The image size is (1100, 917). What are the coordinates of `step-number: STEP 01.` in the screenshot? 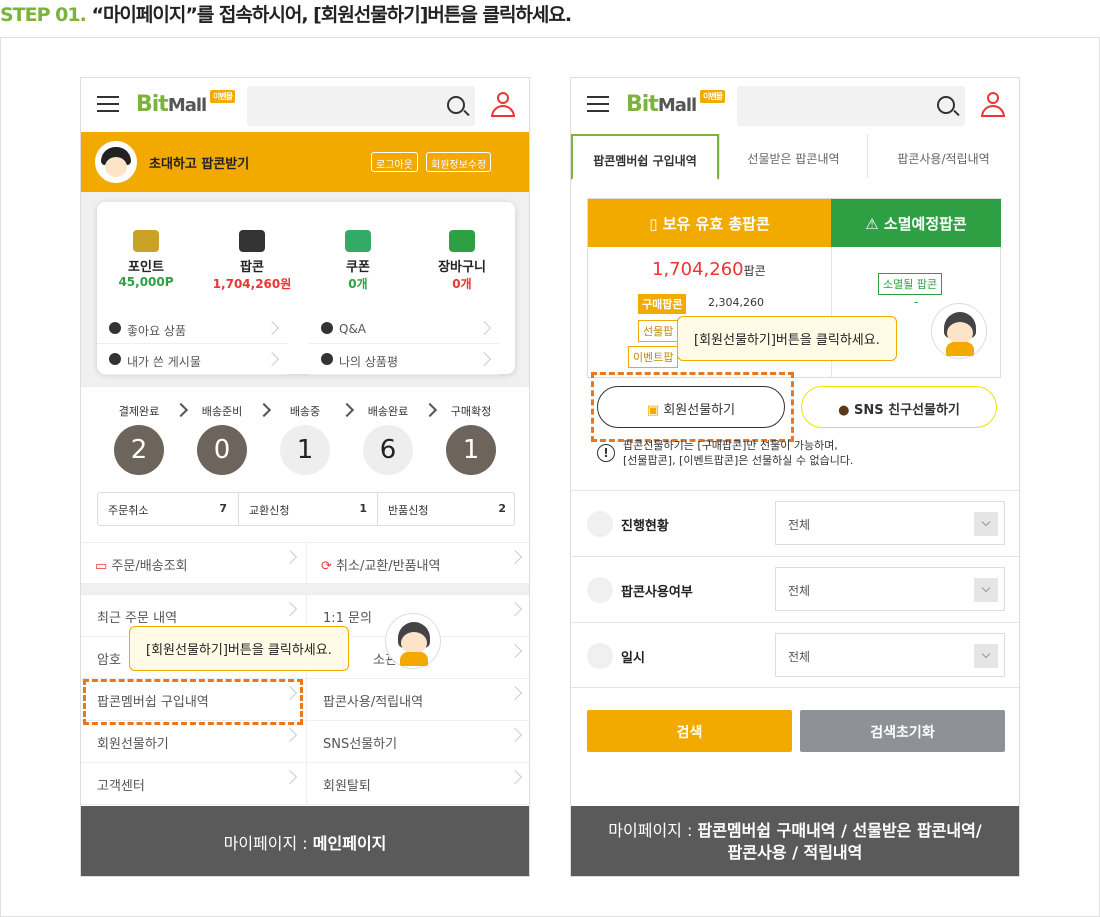 It's located at (43, 15).